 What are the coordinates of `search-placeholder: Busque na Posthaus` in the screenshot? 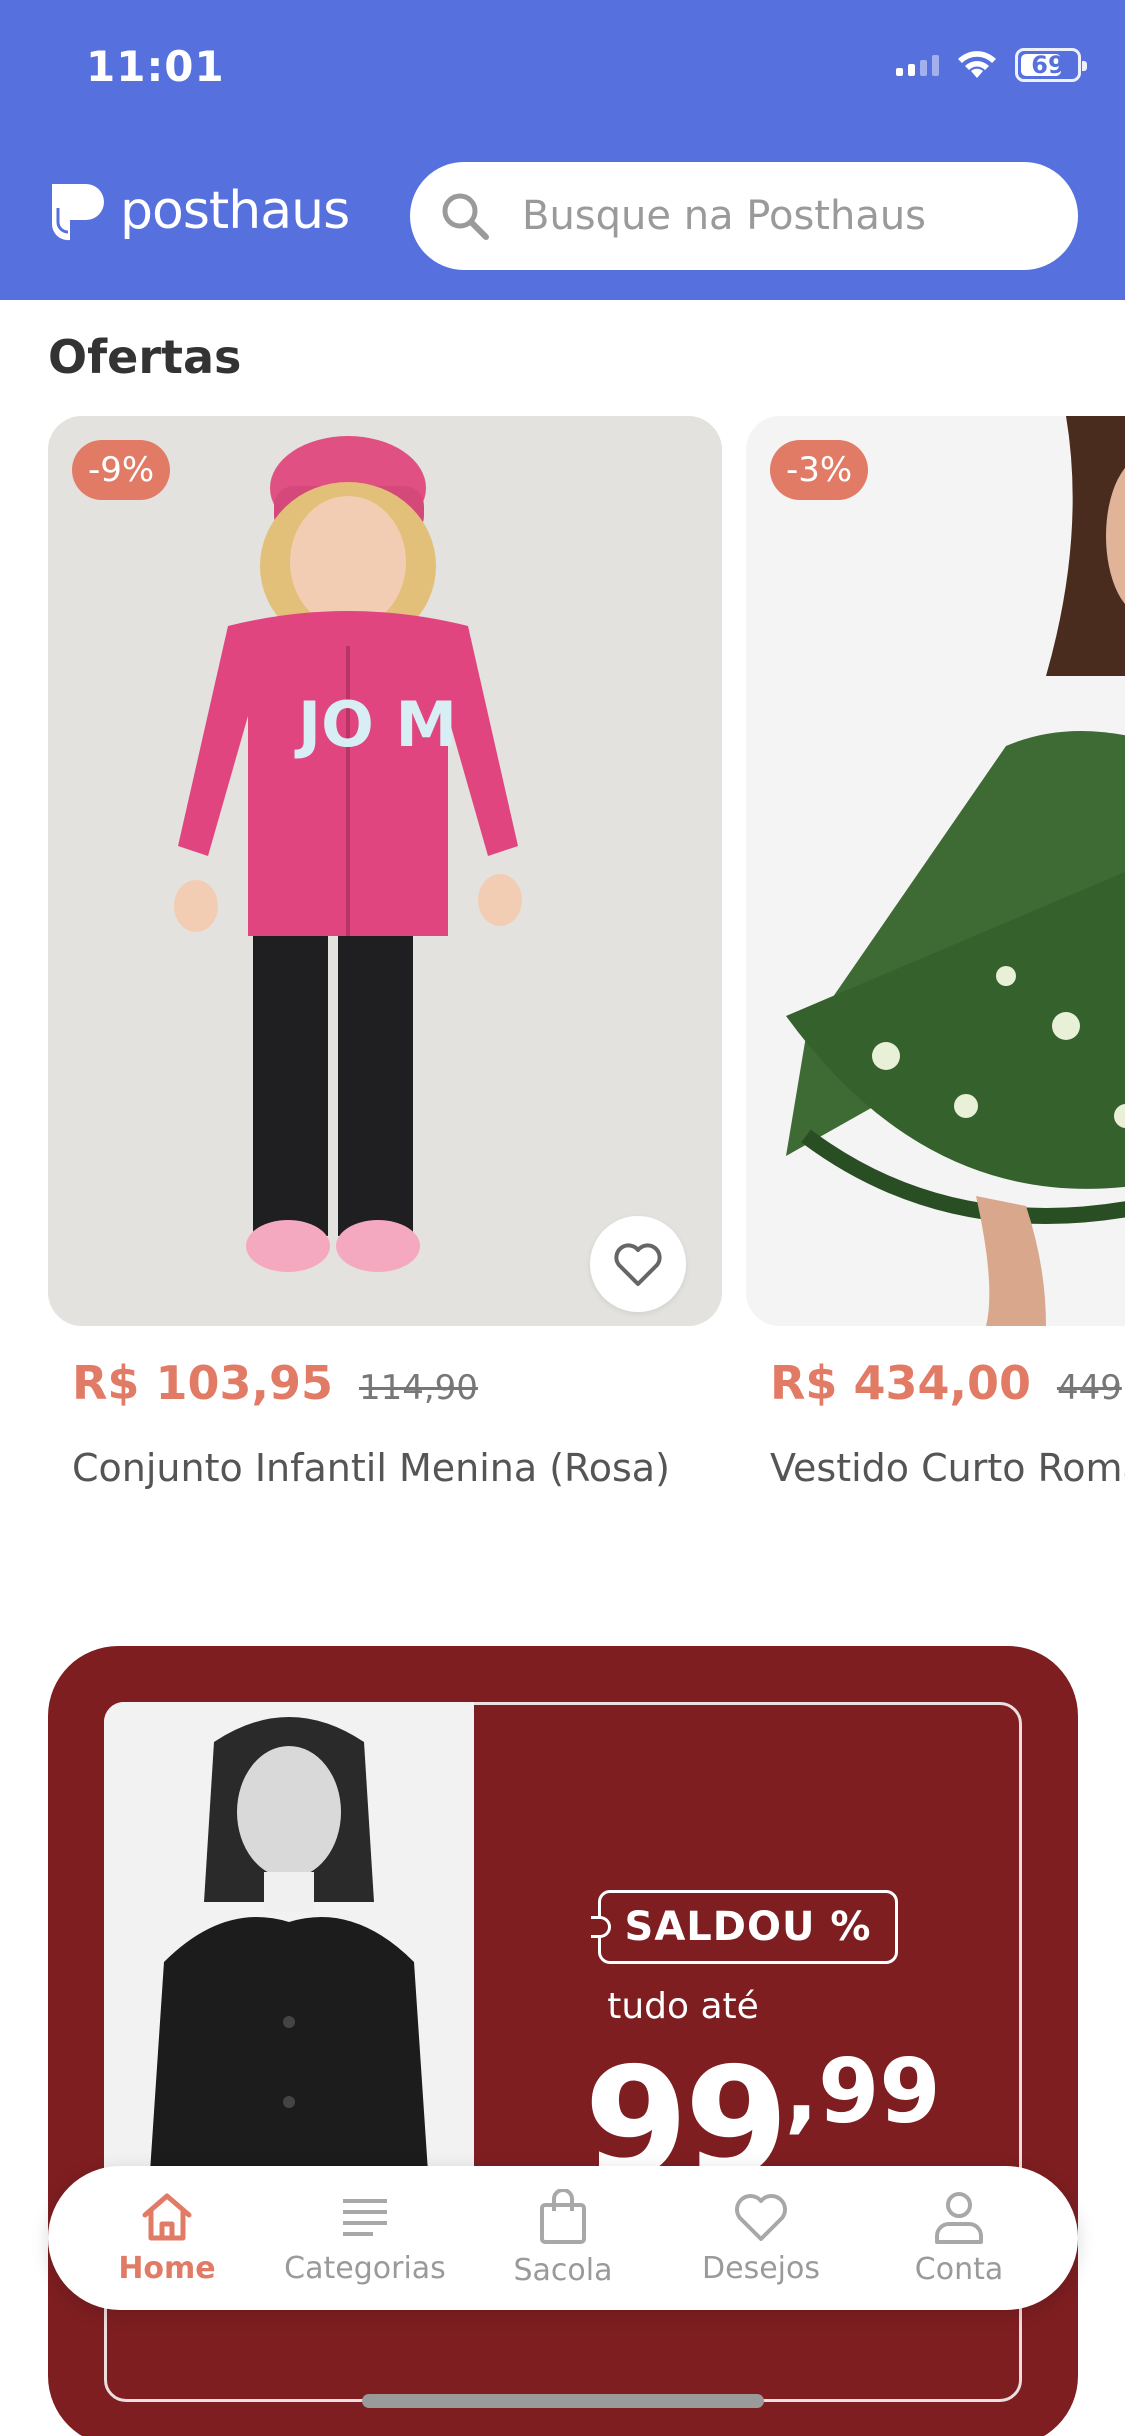 It's located at (724, 216).